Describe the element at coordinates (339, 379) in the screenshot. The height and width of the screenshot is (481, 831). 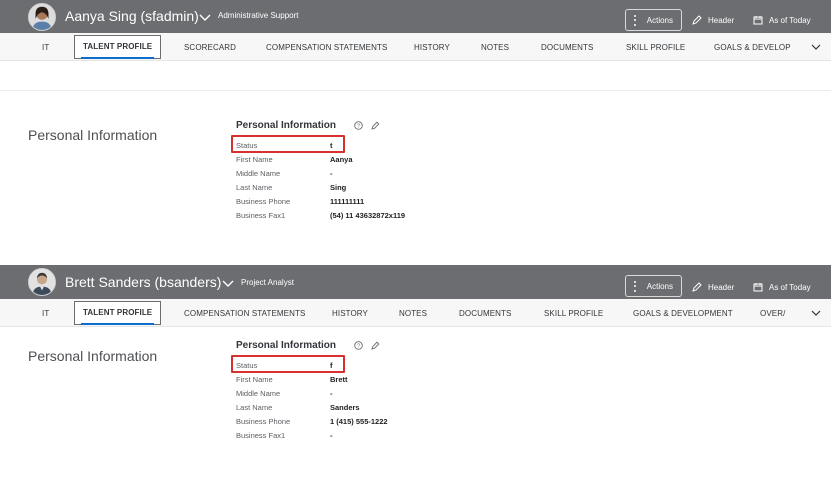
I see `field-value-first-name: Brett` at that location.